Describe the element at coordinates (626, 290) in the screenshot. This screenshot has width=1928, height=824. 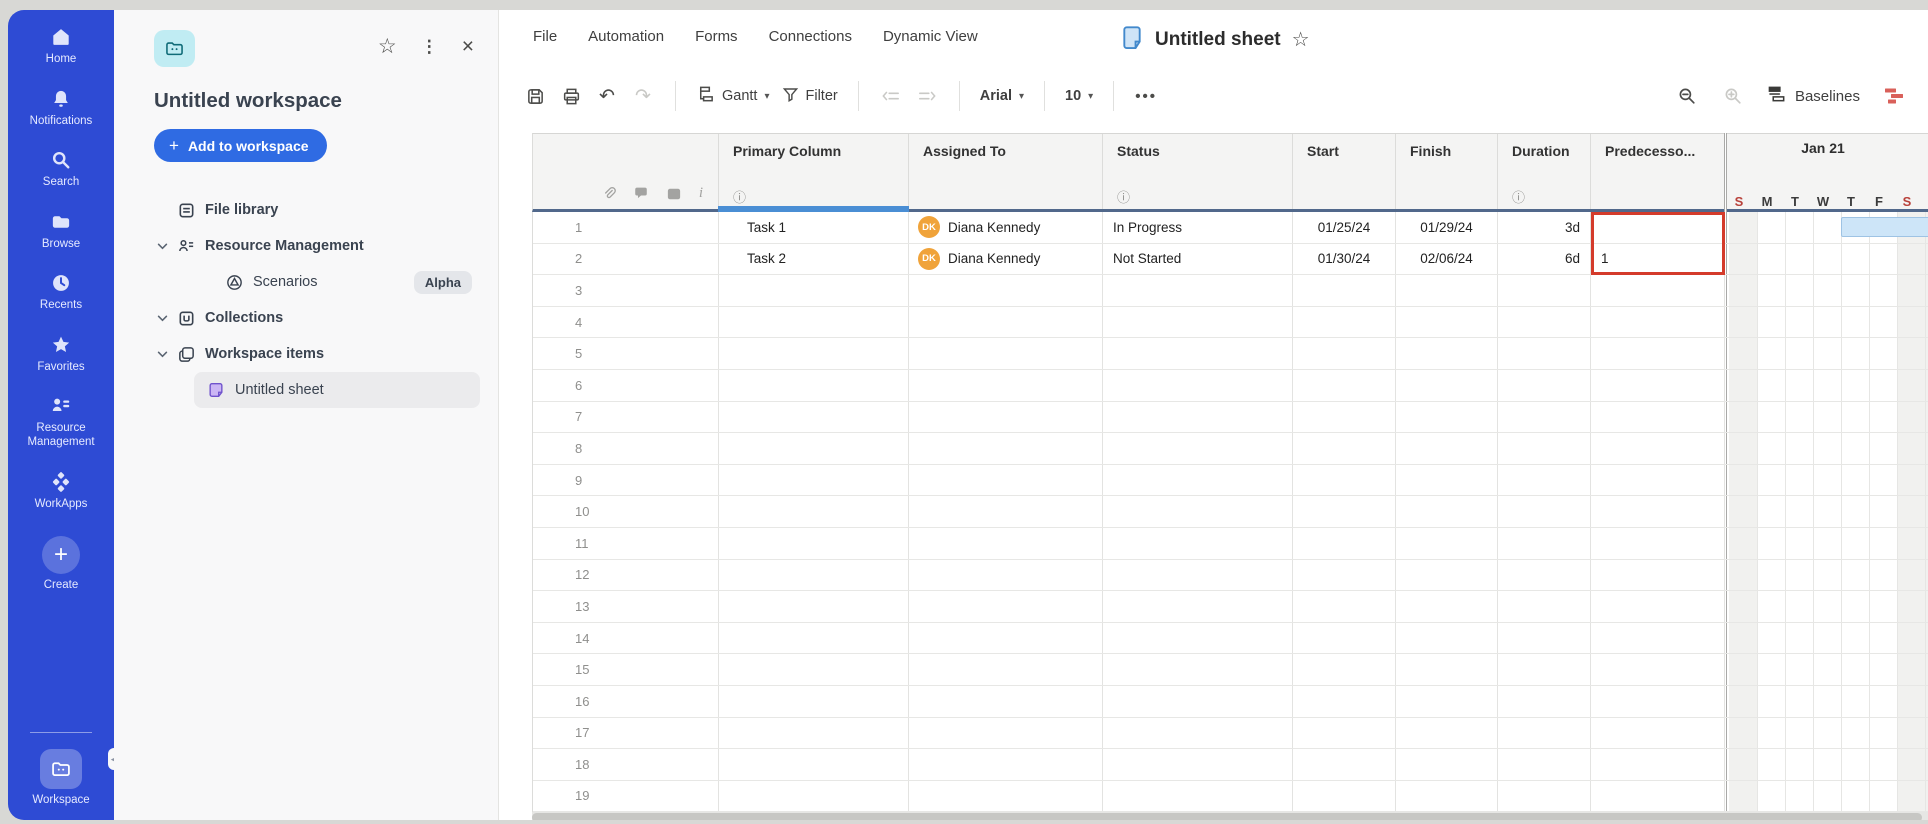
I see `row-number: 3` at that location.